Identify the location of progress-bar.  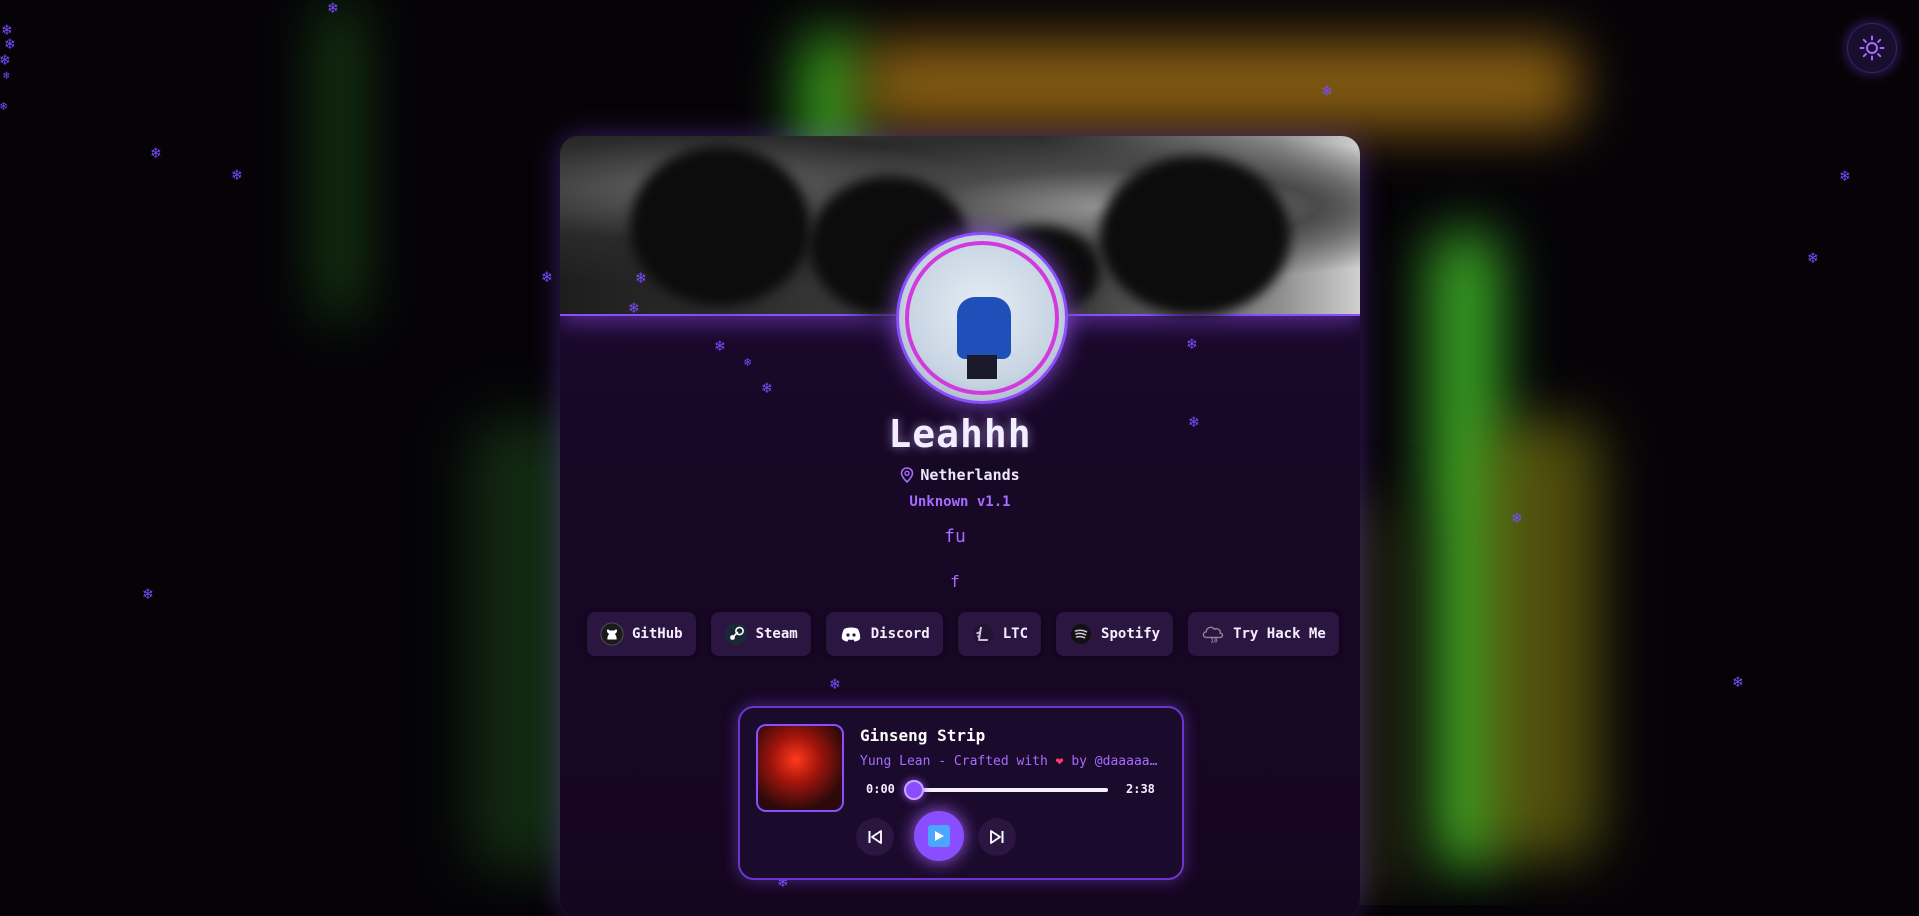
(1009, 790).